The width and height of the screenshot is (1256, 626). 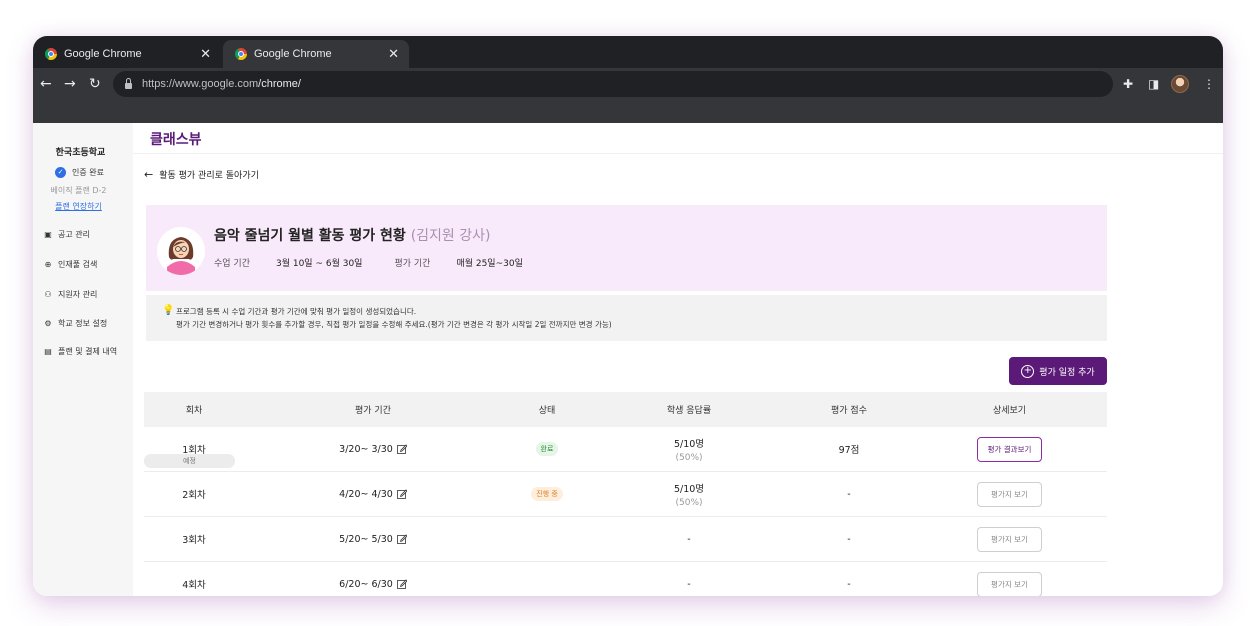 I want to click on profile-avatar, so click(x=1180, y=84).